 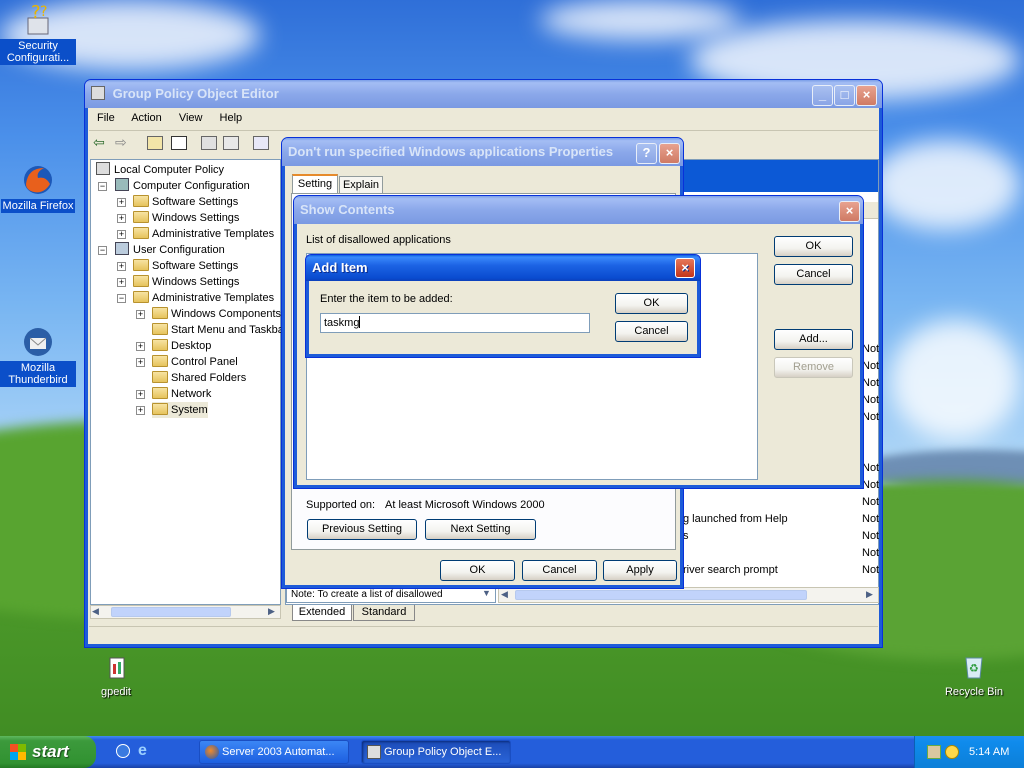 I want to click on quicklaunch-icon, so click(x=123, y=751).